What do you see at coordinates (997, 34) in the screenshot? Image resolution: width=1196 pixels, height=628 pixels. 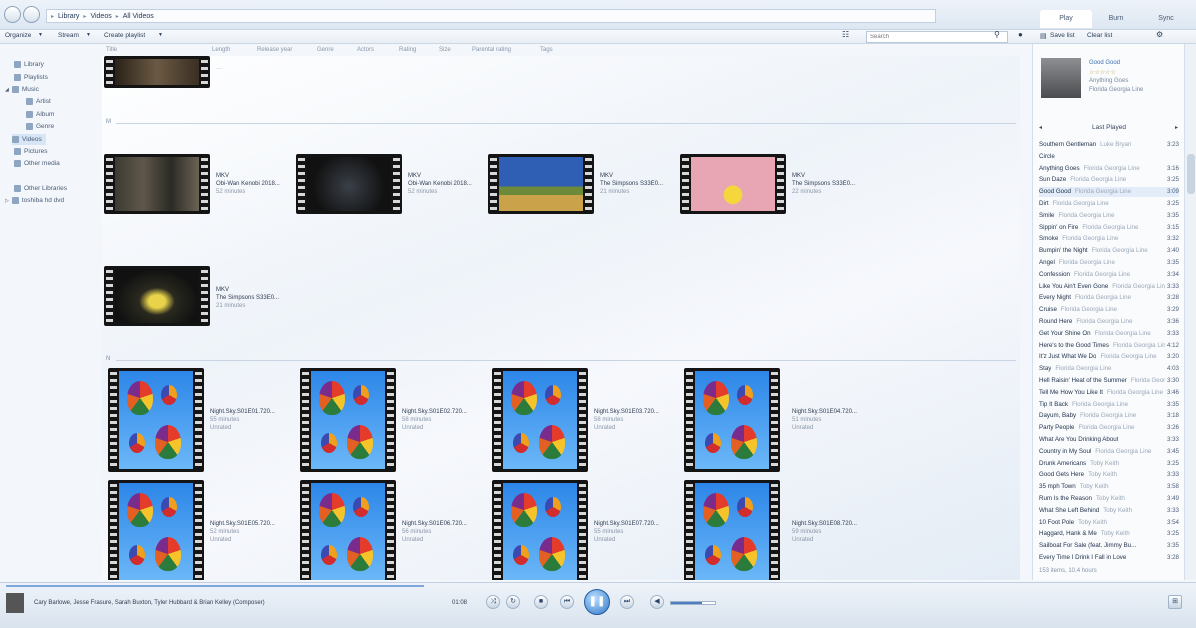 I see `search-icon: ⚲` at bounding box center [997, 34].